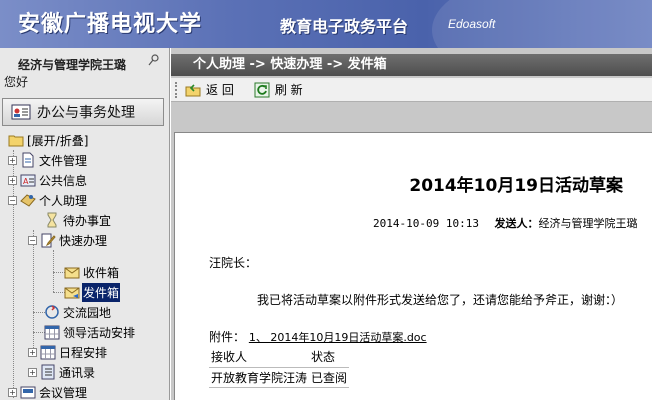 The height and width of the screenshot is (400, 652). I want to click on tree-item-quick-office: − 快速办理, so click(68, 240).